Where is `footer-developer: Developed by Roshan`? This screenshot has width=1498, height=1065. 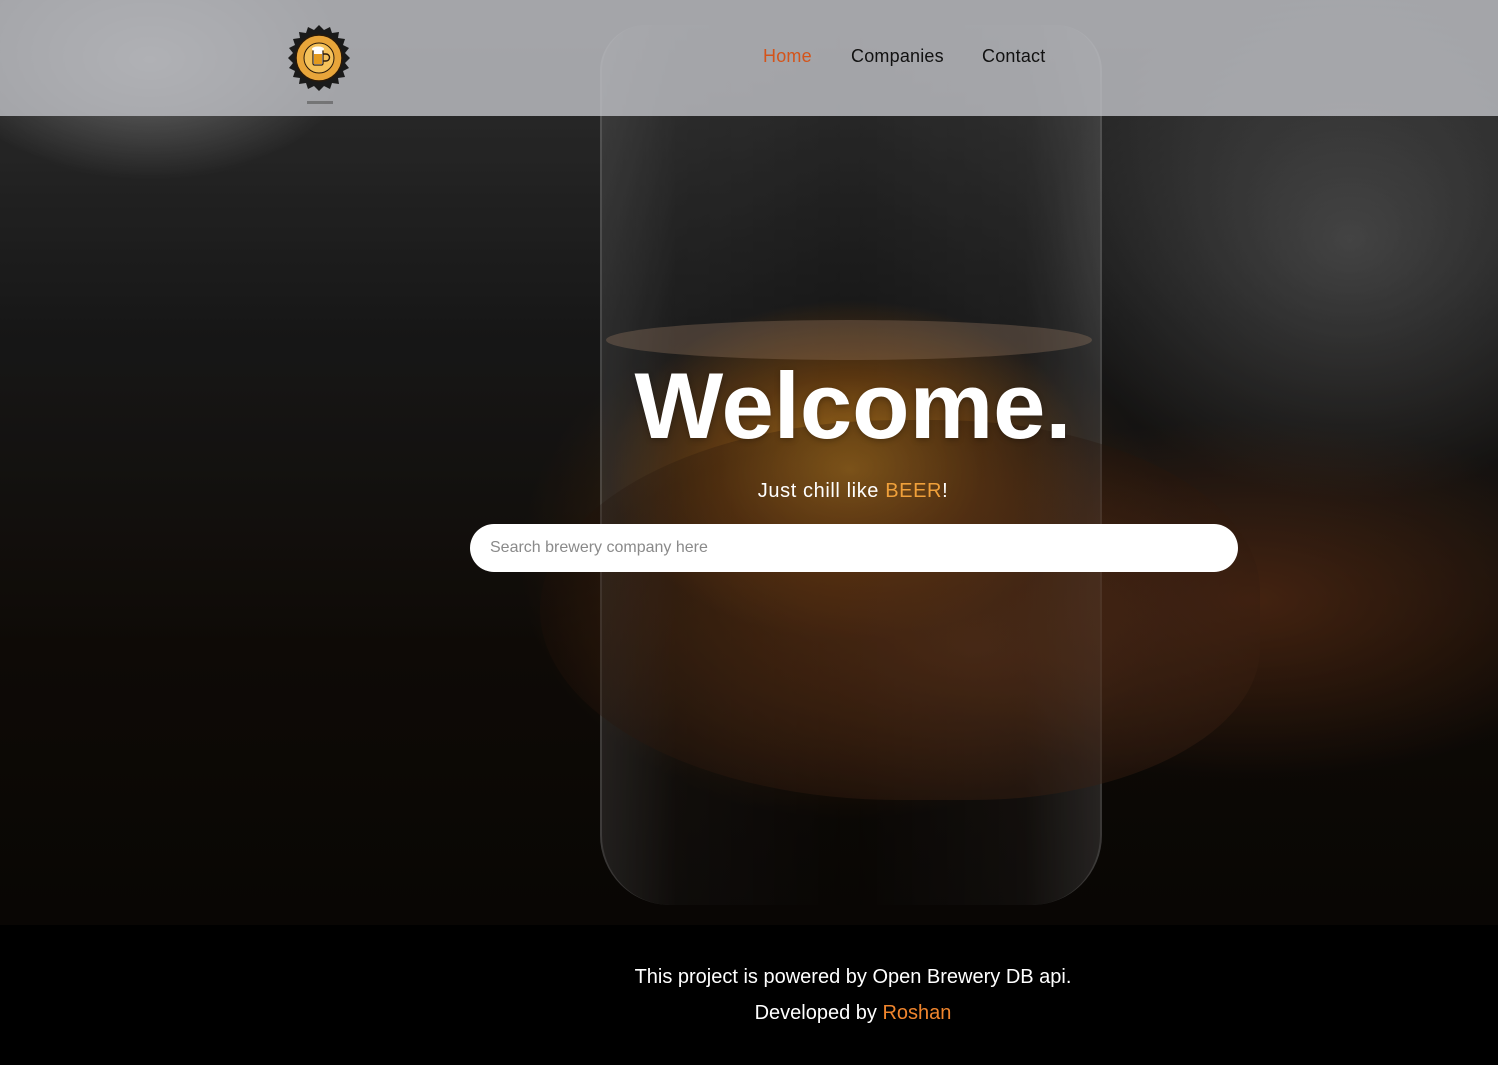
footer-developer: Developed by Roshan is located at coordinates (749, 1013).